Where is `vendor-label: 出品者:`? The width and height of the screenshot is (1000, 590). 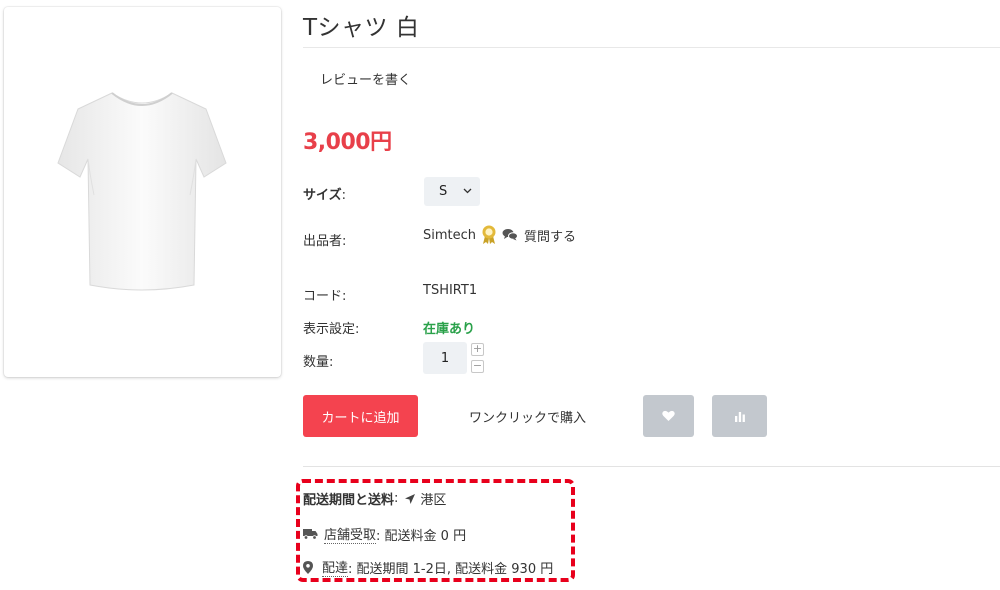
vendor-label: 出品者: is located at coordinates (325, 241).